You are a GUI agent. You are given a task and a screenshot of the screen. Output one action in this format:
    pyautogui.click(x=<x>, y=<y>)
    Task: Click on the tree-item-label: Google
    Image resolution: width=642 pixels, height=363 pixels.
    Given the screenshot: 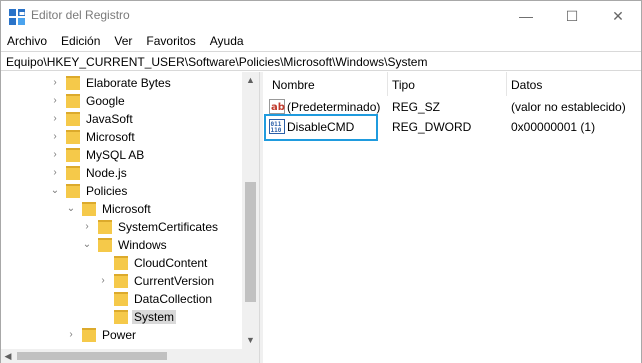 What is the action you would take?
    pyautogui.click(x=105, y=101)
    